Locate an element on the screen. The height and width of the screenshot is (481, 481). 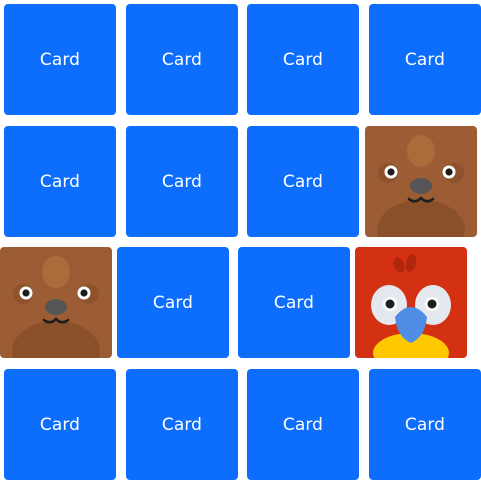
card-r3-c4 is located at coordinates (411, 302).